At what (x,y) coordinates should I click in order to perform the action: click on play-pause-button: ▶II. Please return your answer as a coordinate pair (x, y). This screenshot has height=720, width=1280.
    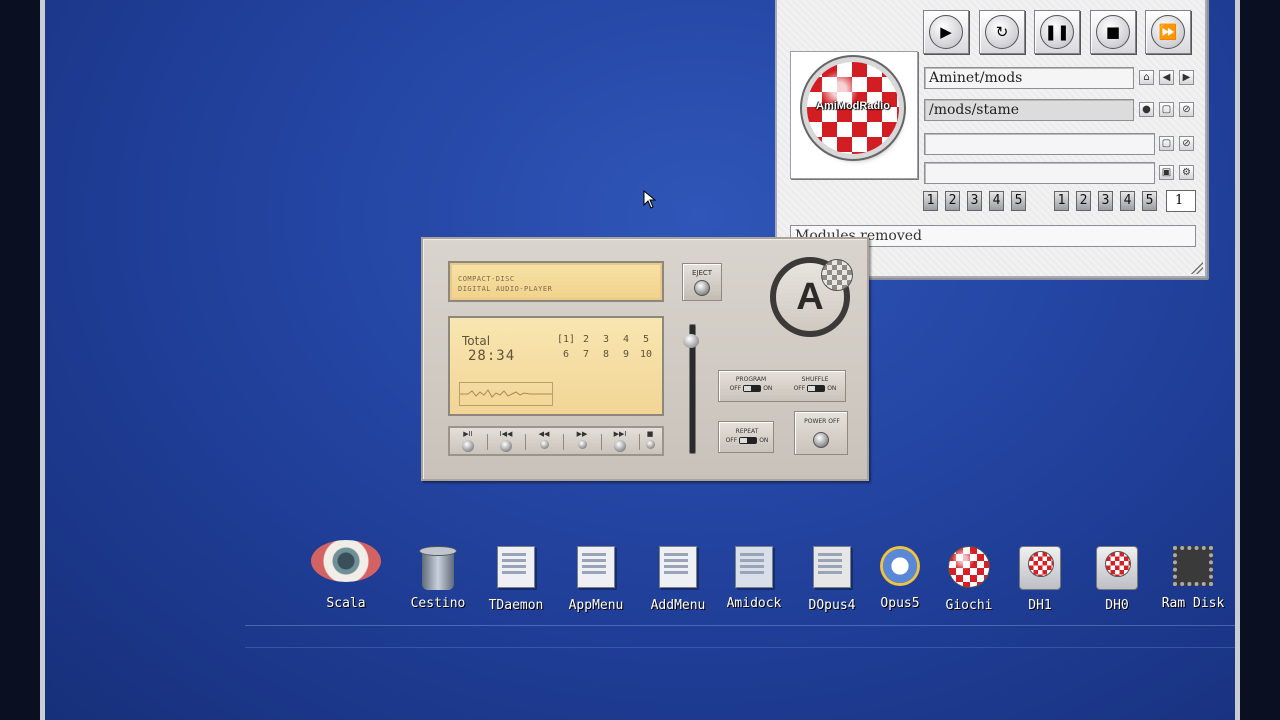
    Looking at the image, I should click on (468, 442).